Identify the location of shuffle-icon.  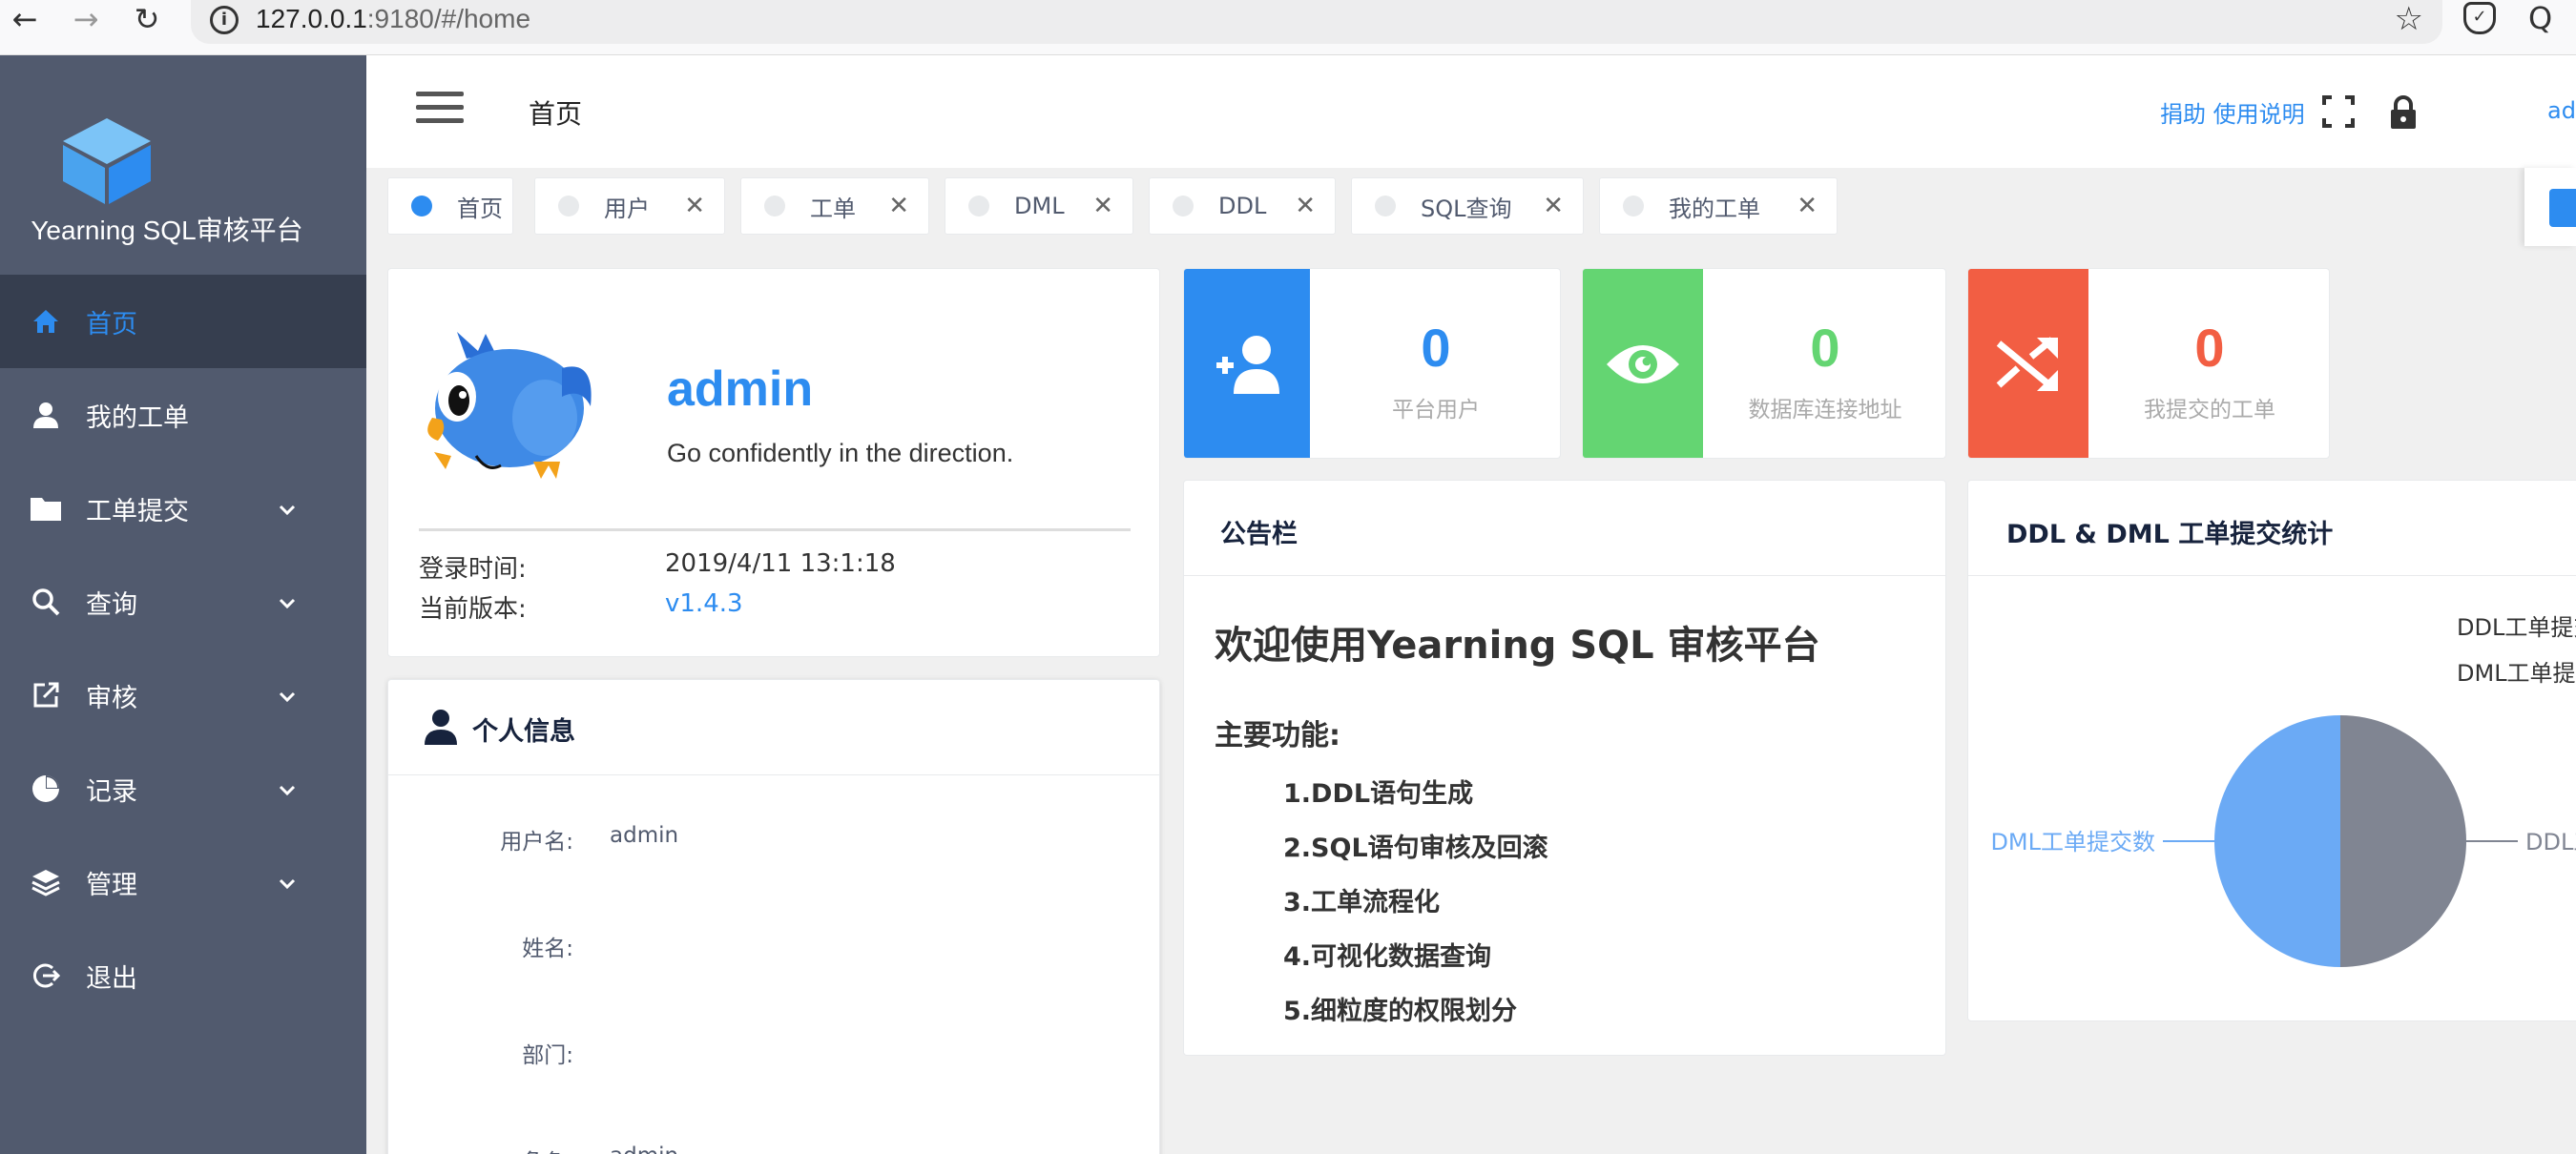
(2028, 363).